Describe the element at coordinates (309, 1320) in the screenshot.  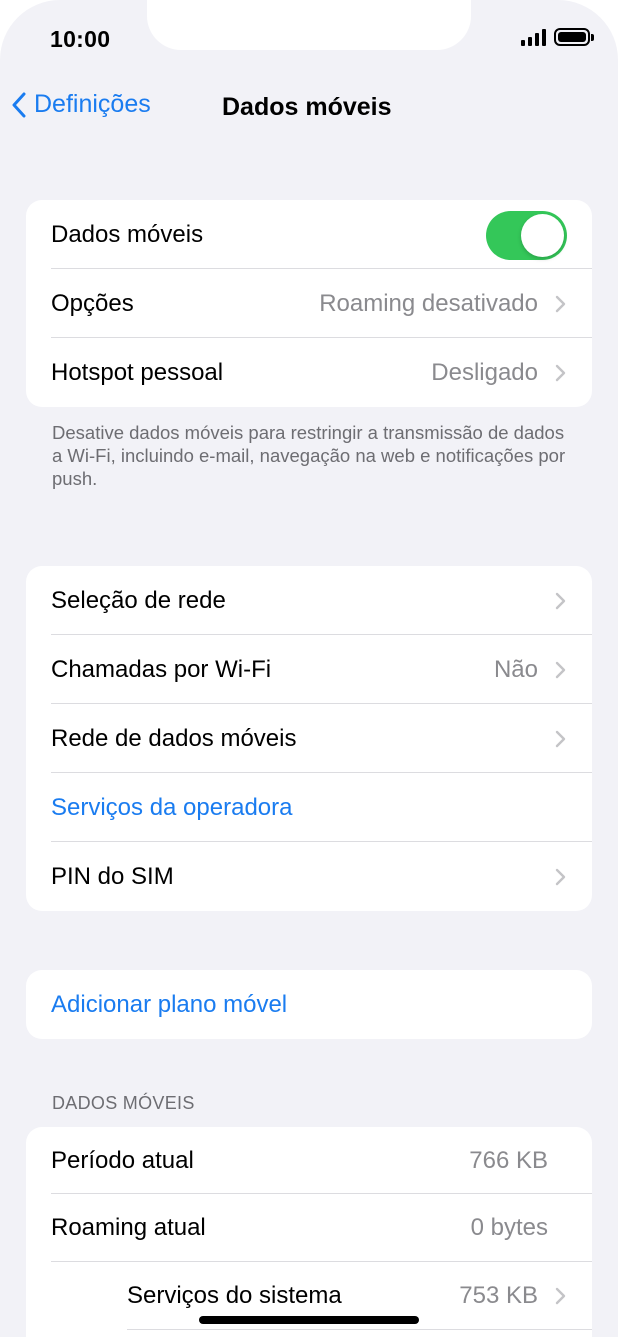
I see `home-indicator` at that location.